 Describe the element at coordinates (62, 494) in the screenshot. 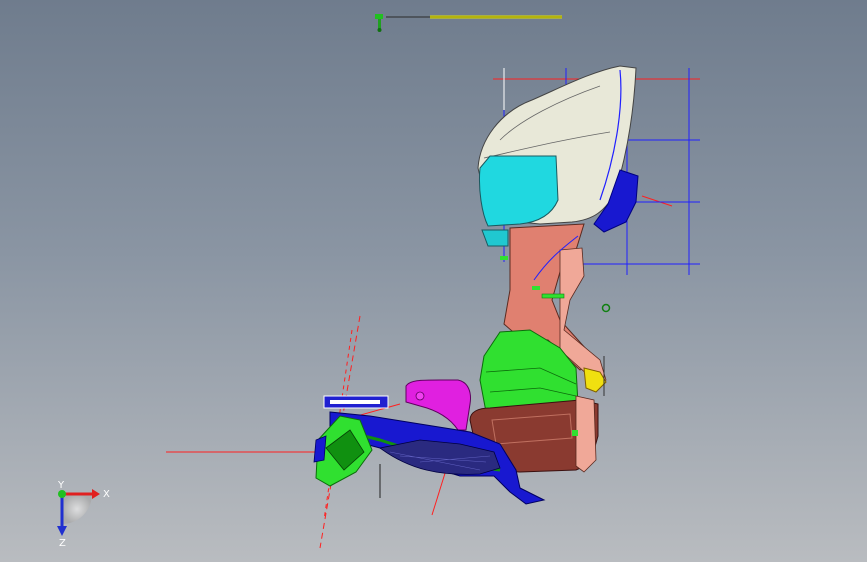

I see `y-axis-dot` at that location.